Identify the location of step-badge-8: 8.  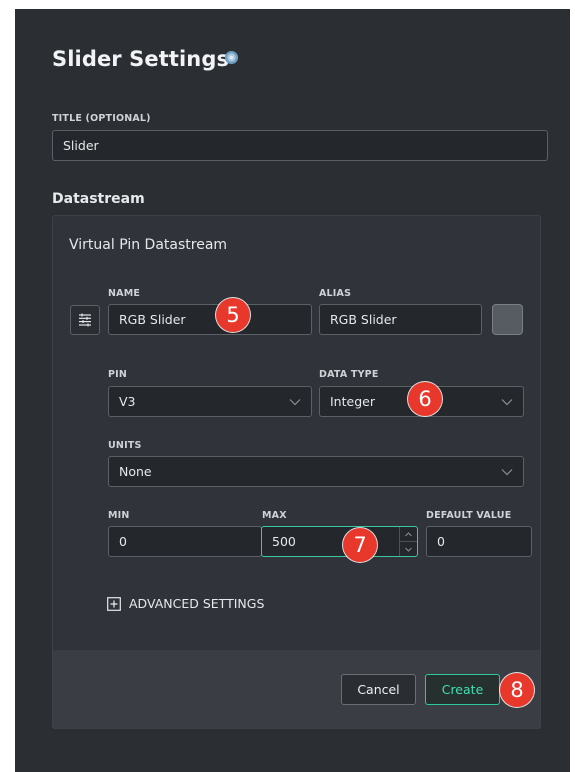
(517, 690).